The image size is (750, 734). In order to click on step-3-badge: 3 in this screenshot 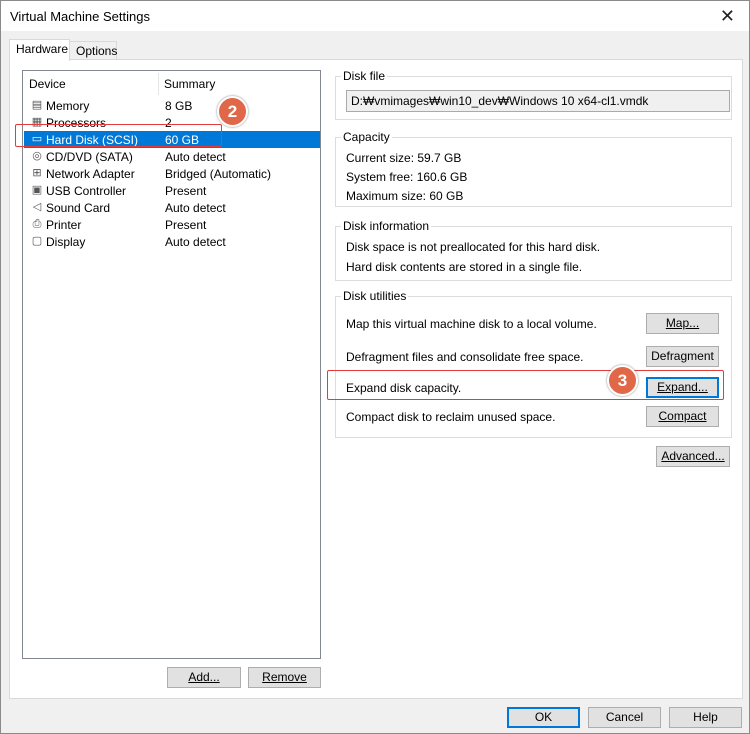, I will do `click(622, 380)`.